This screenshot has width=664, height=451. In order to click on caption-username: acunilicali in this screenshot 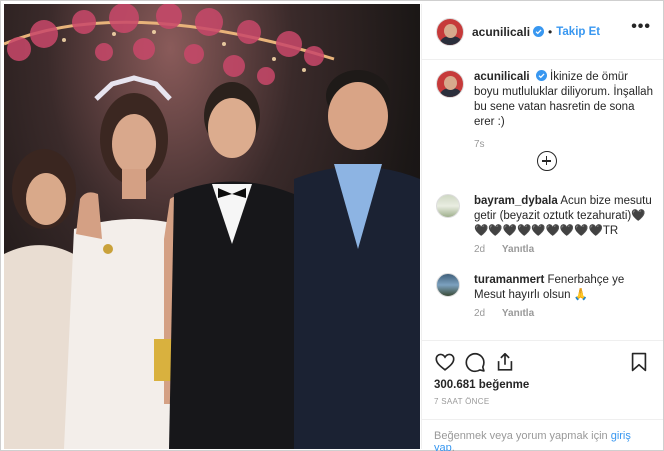, I will do `click(502, 77)`.